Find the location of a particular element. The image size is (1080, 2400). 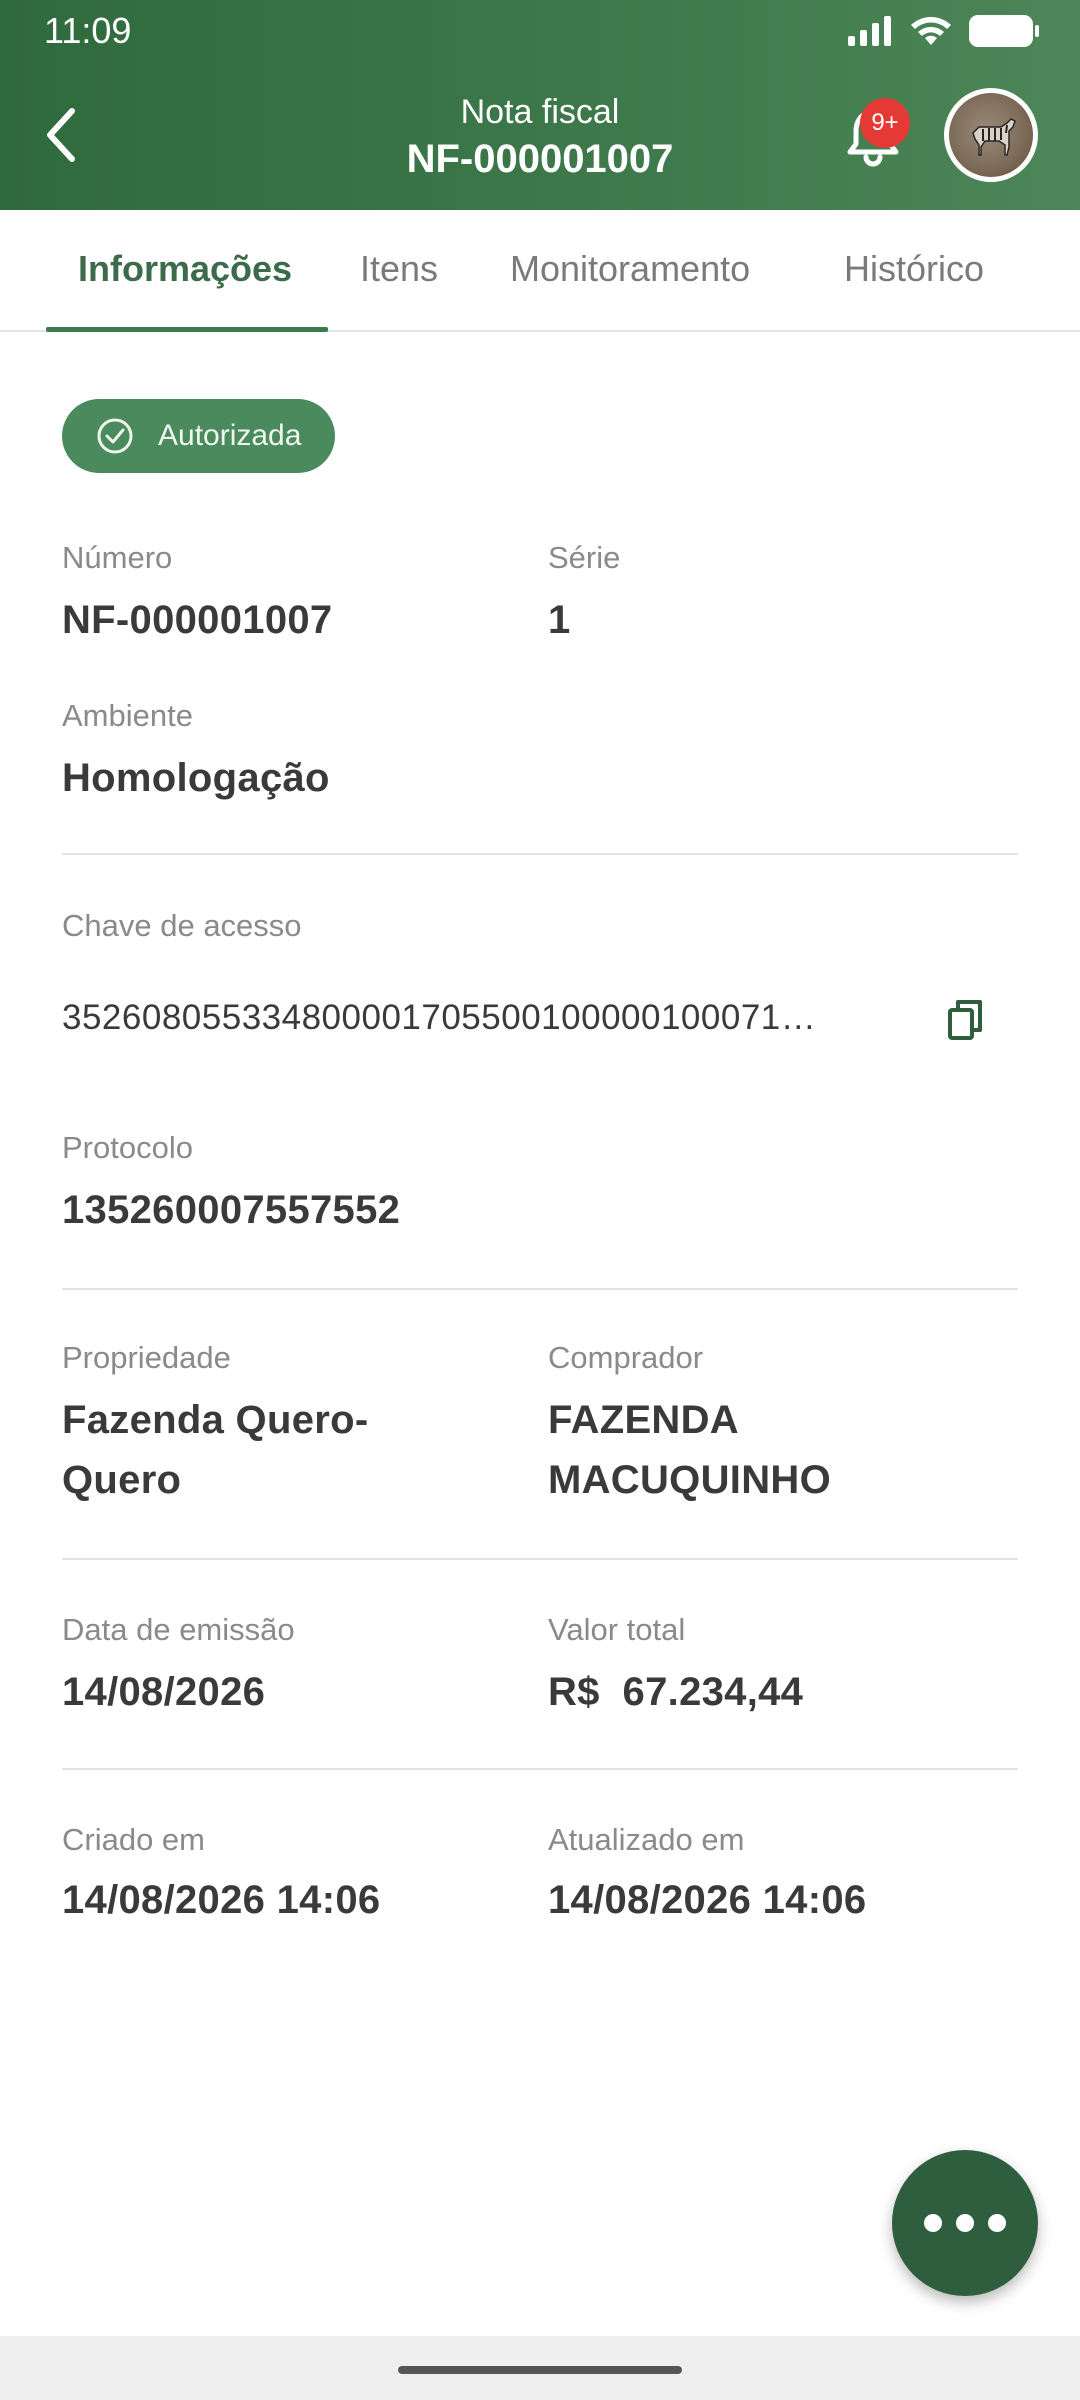

notification-count-badge: 9+ is located at coordinates (885, 123).